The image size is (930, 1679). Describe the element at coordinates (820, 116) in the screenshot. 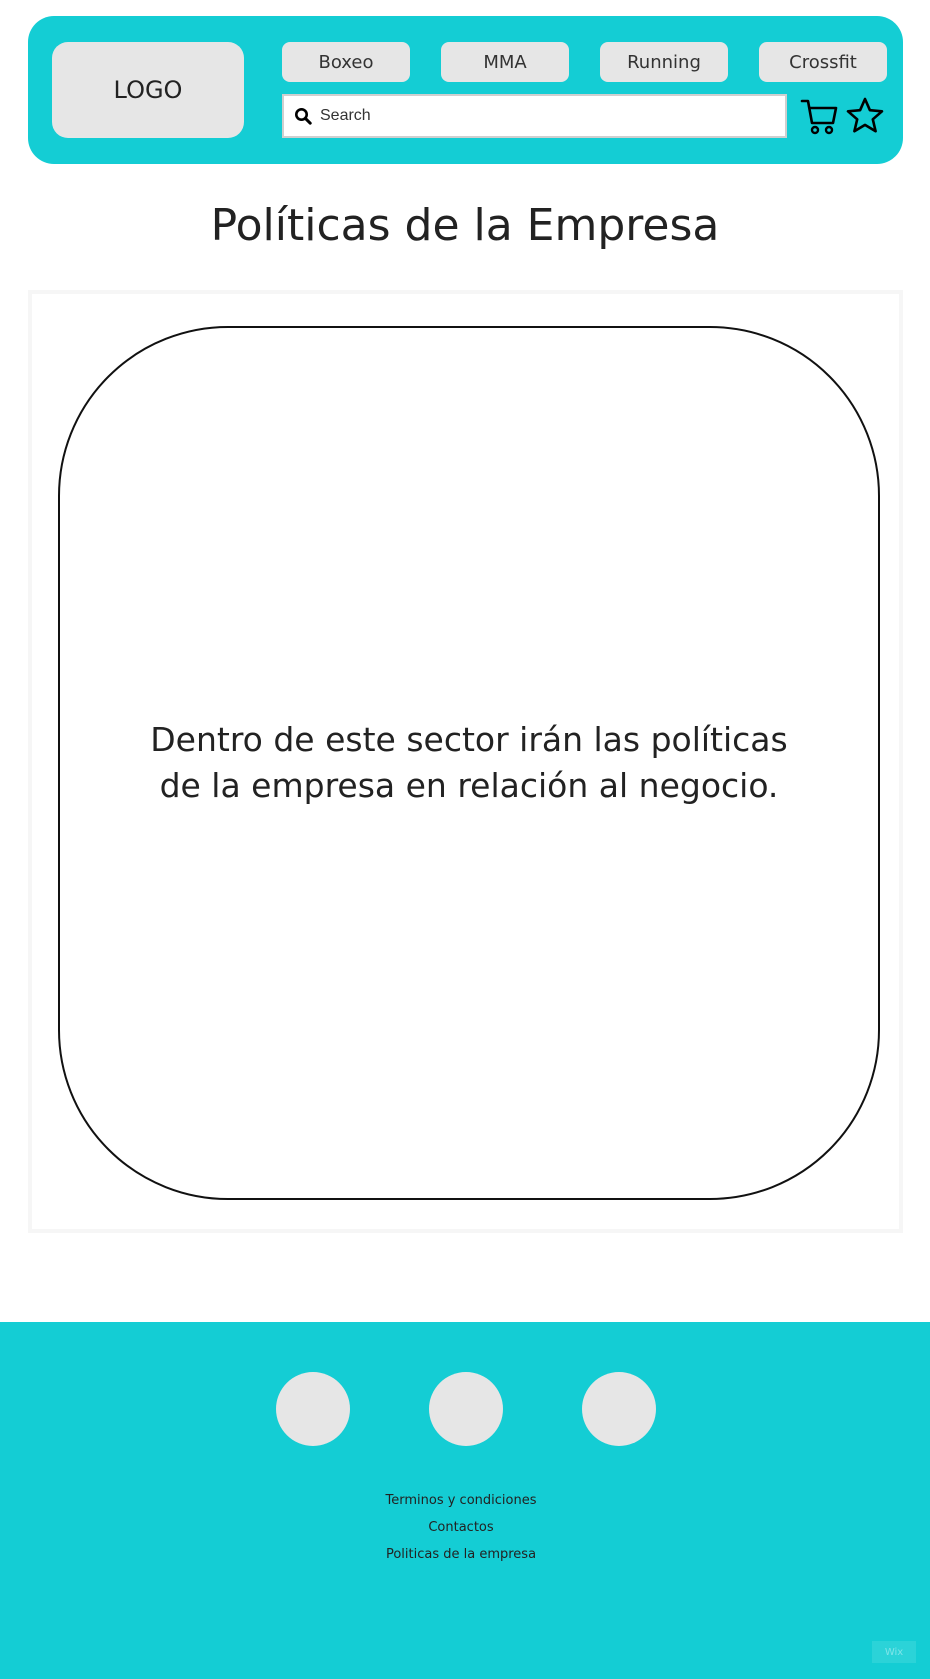

I see `cart-icon` at that location.